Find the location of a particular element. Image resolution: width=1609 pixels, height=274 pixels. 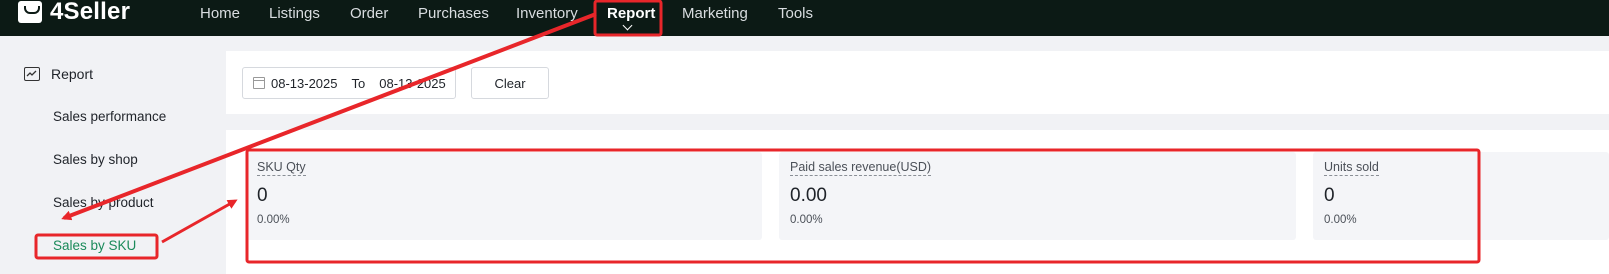

sidebar-section-report: Report is located at coordinates (58, 74).